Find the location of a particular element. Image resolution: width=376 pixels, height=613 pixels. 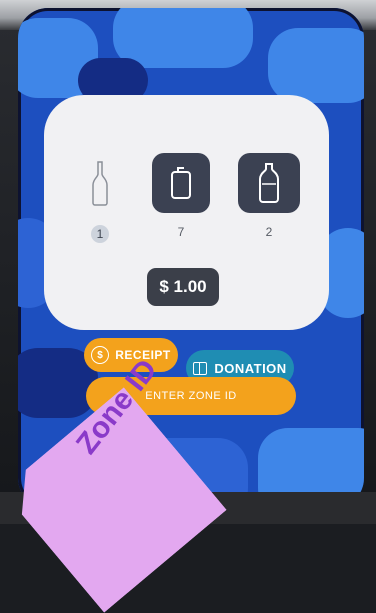

bg-blob is located at coordinates (316, 65).